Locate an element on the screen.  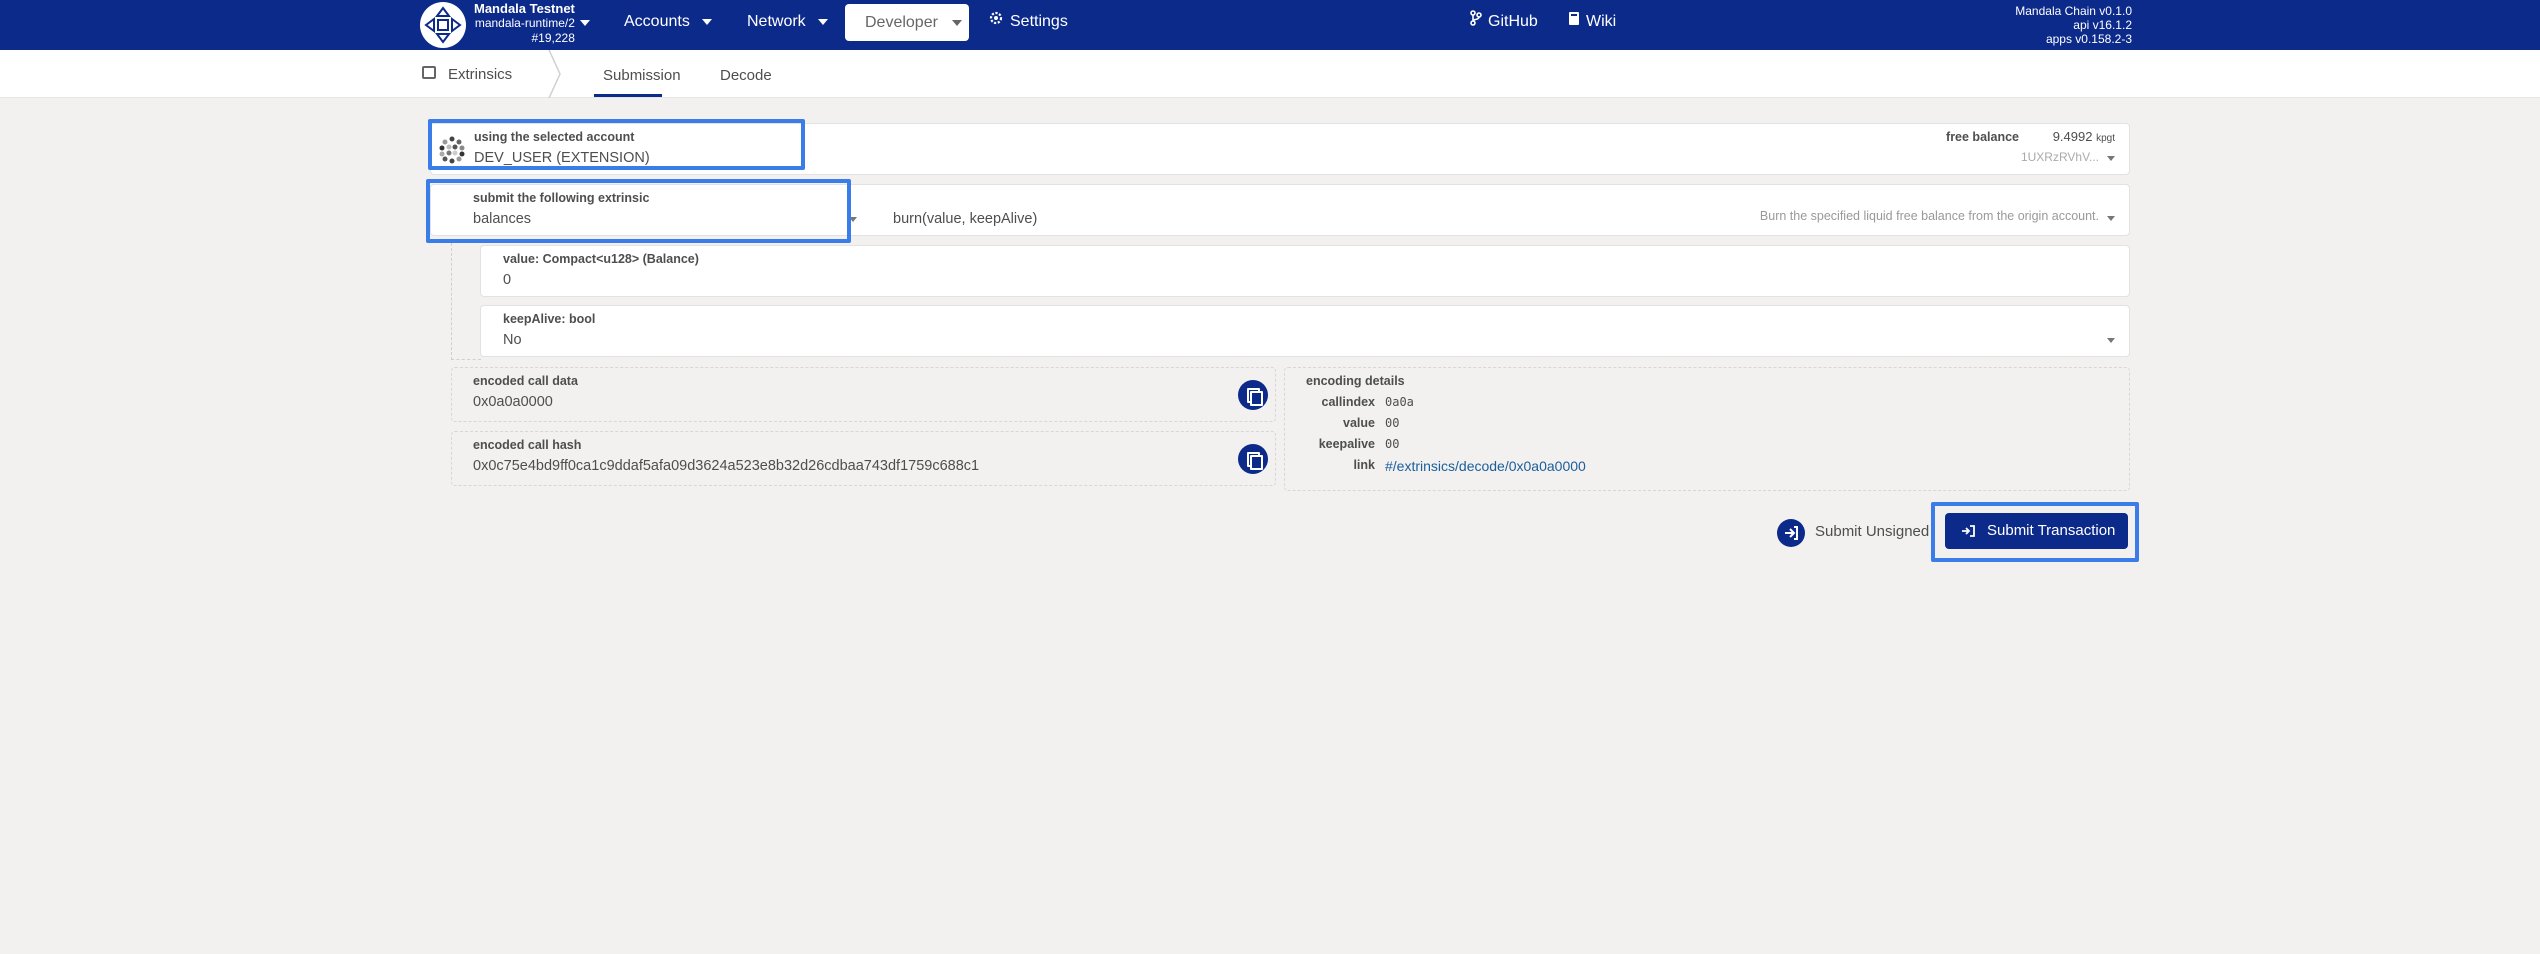
encoding-key: link is located at coordinates (1364, 465).